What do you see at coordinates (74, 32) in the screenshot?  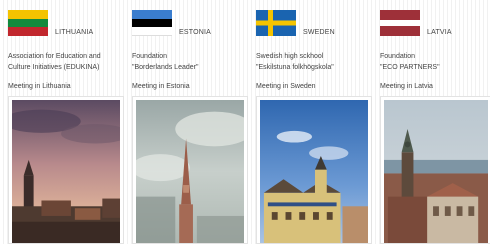 I see `country-label: LITHUANIA` at bounding box center [74, 32].